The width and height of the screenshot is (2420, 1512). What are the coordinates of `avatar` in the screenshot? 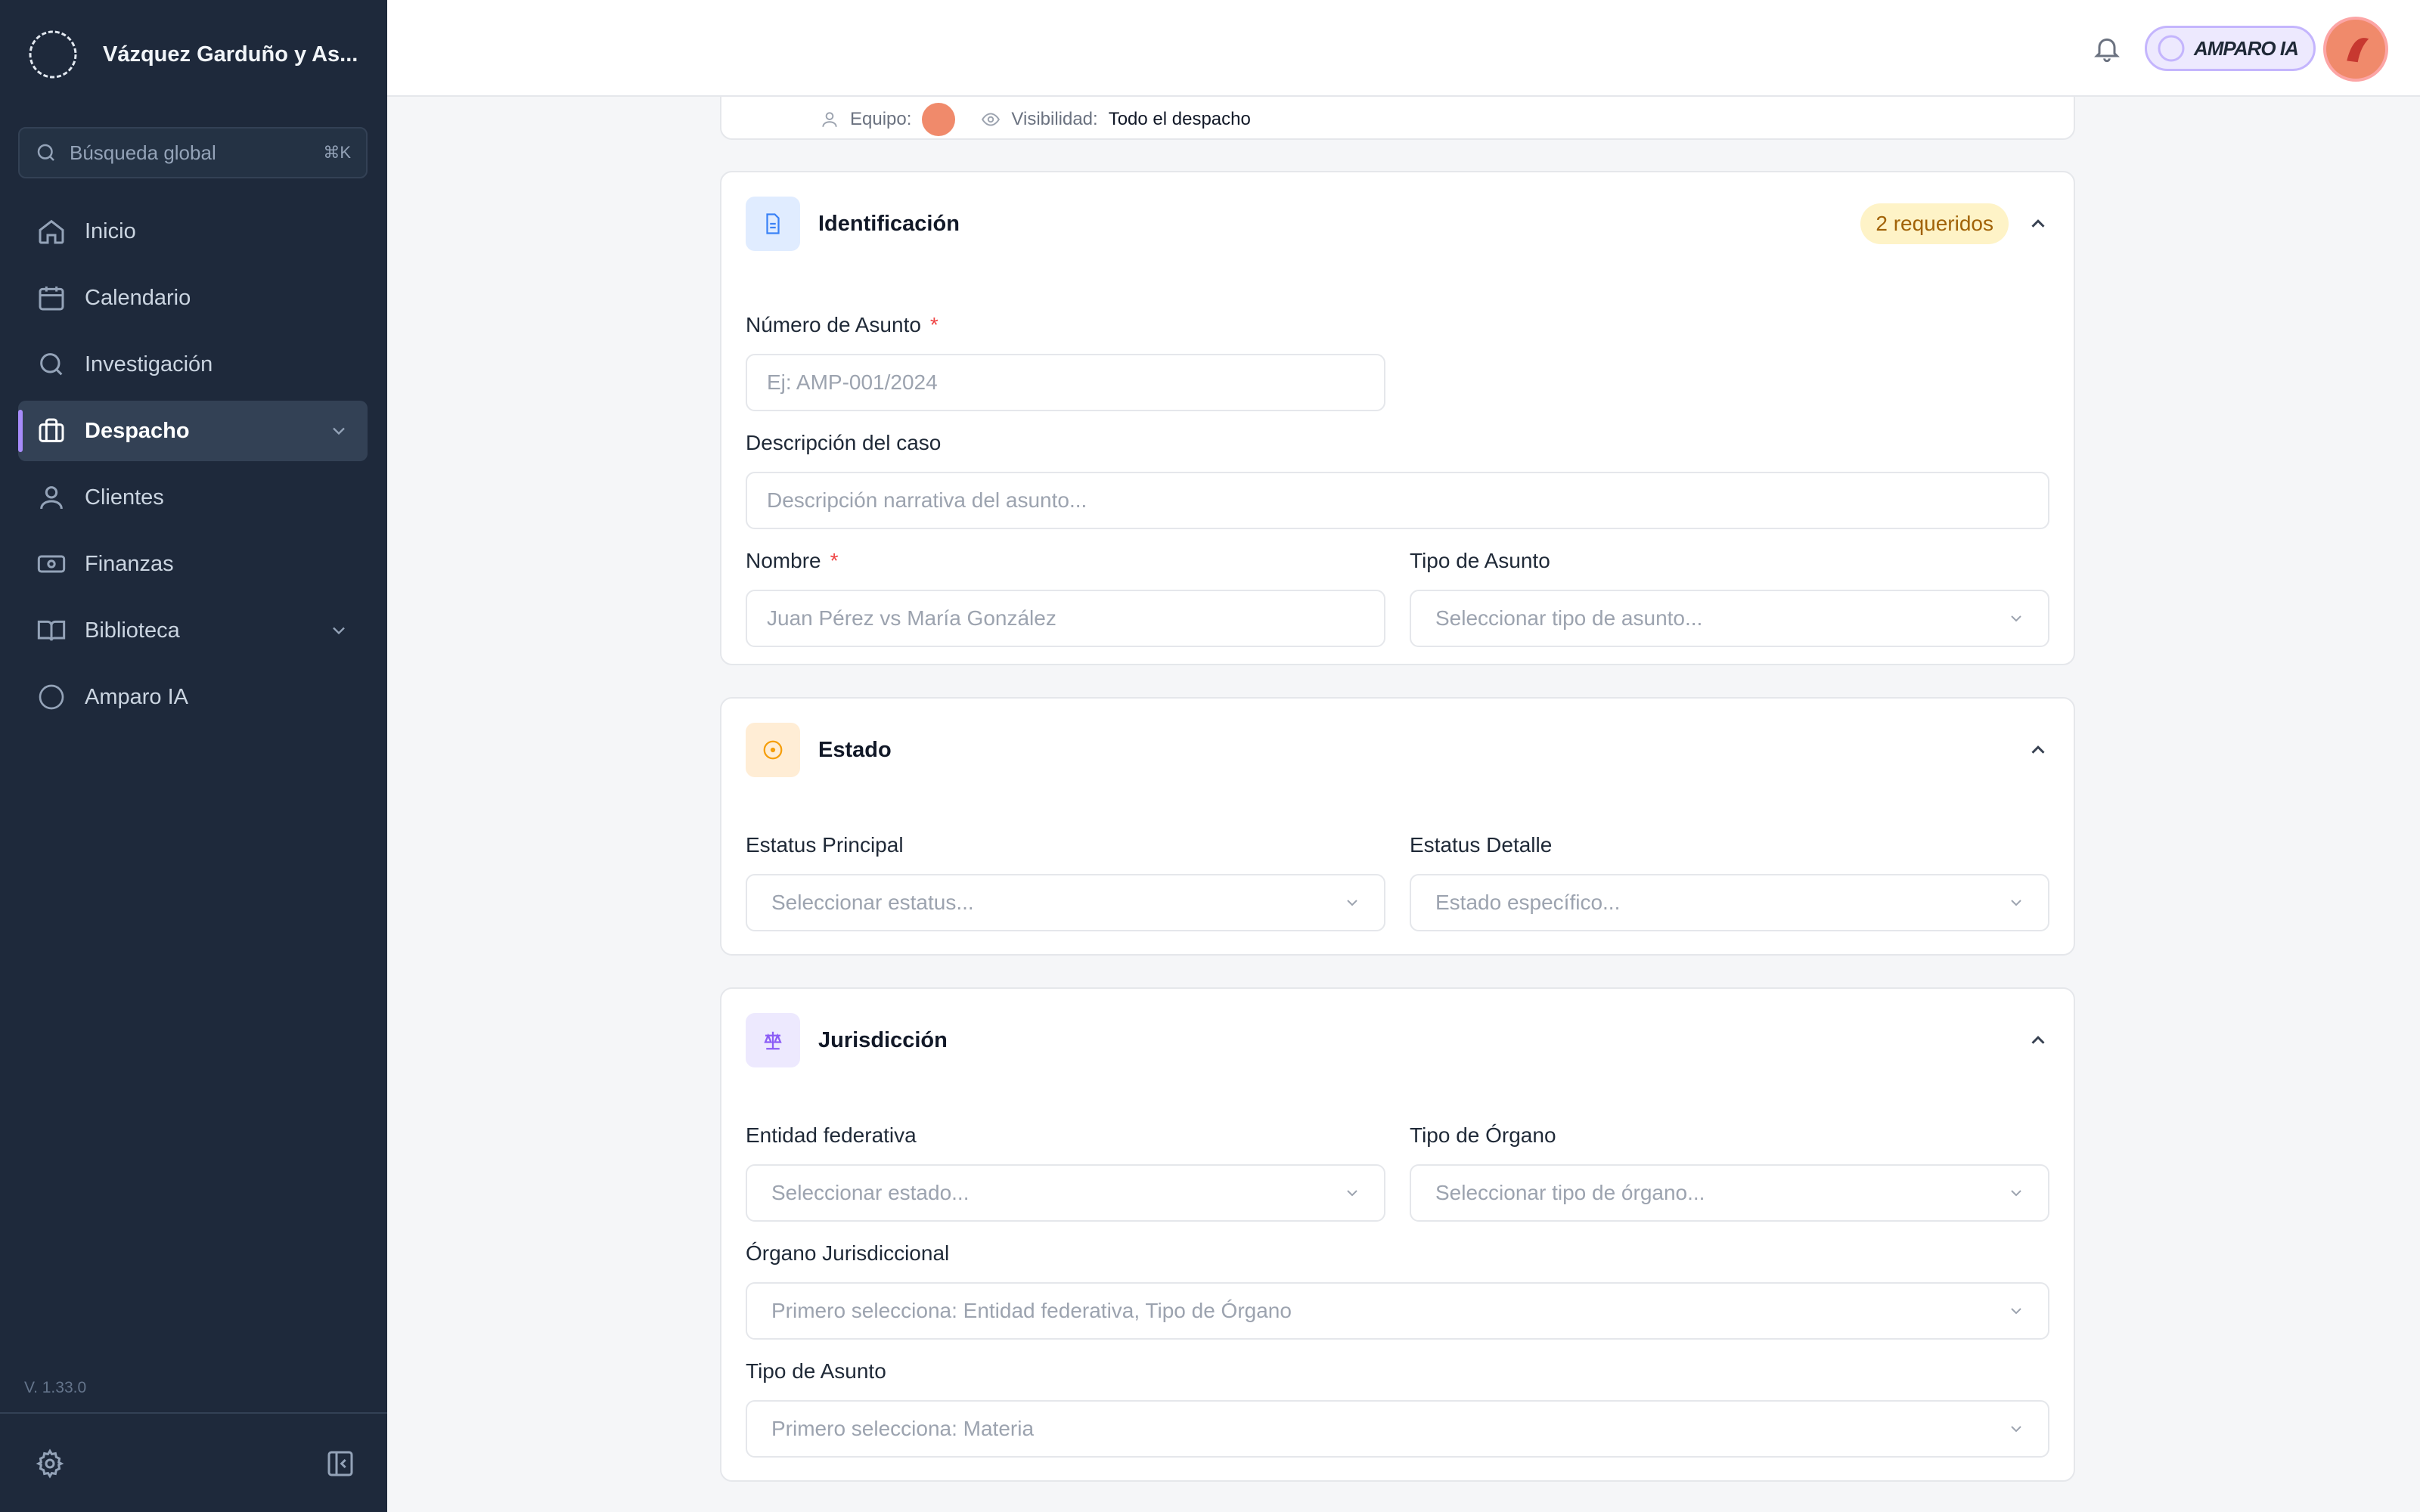 It's located at (2355, 50).